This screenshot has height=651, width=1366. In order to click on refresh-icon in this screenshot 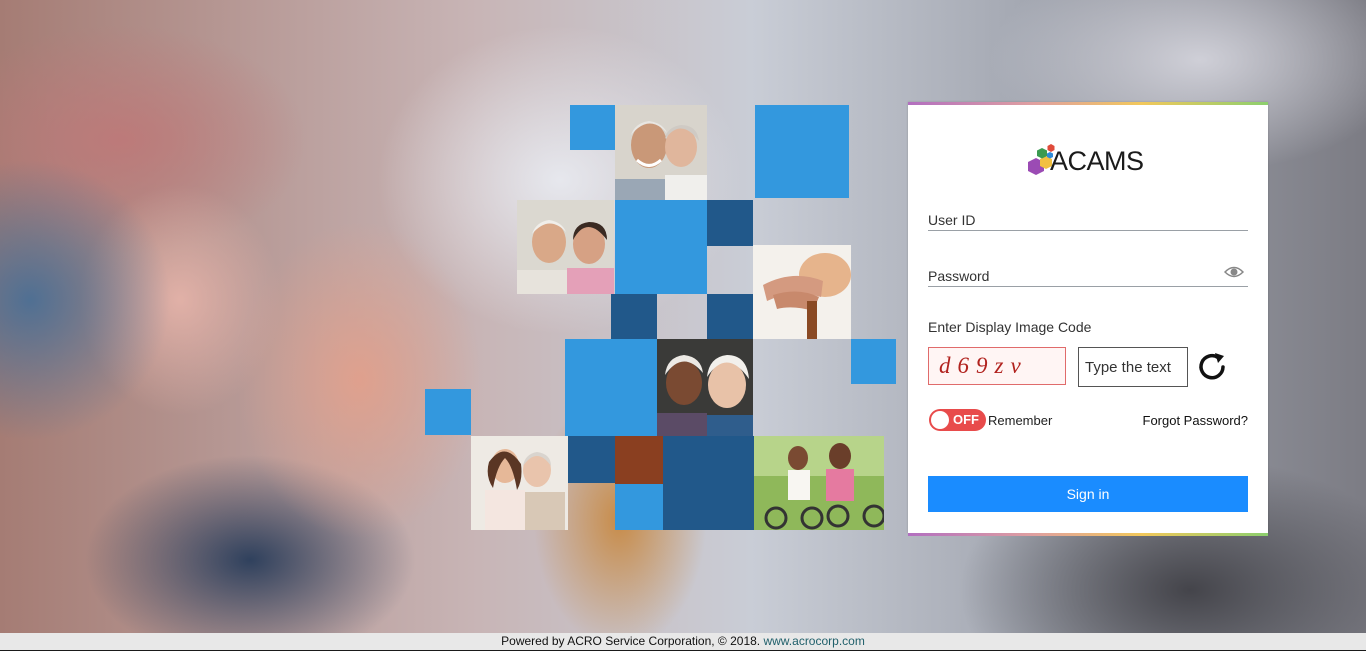, I will do `click(1213, 367)`.